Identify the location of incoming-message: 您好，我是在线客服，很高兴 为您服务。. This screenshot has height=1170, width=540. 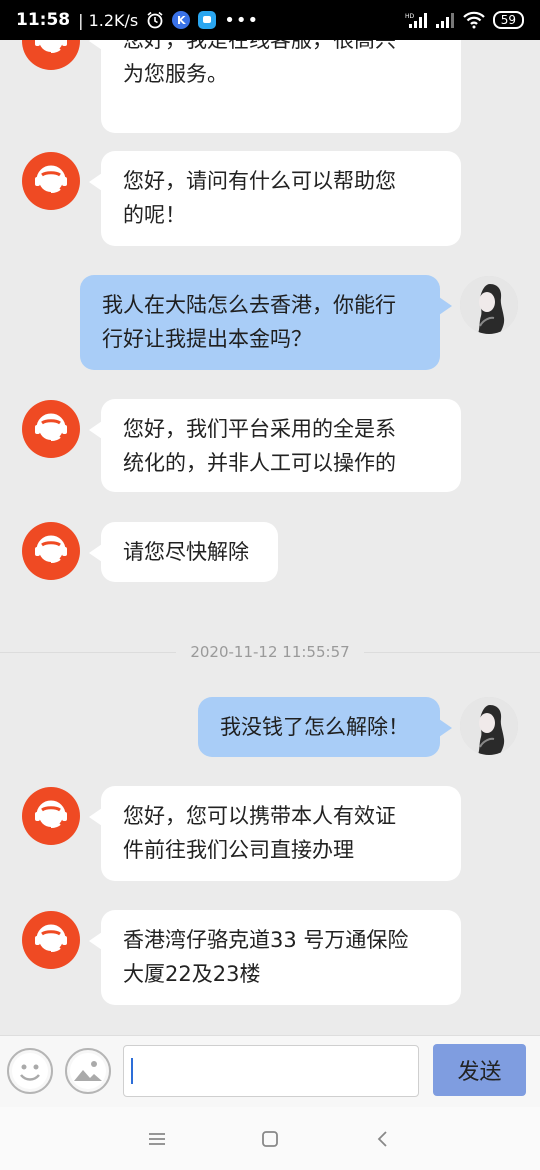
(275, 86).